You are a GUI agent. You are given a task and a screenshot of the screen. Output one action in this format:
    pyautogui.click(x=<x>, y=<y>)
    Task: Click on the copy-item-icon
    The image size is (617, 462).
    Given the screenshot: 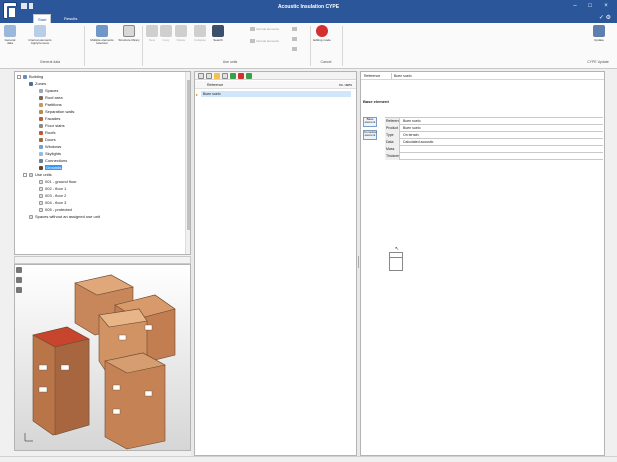 What is the action you would take?
    pyautogui.click(x=209, y=76)
    